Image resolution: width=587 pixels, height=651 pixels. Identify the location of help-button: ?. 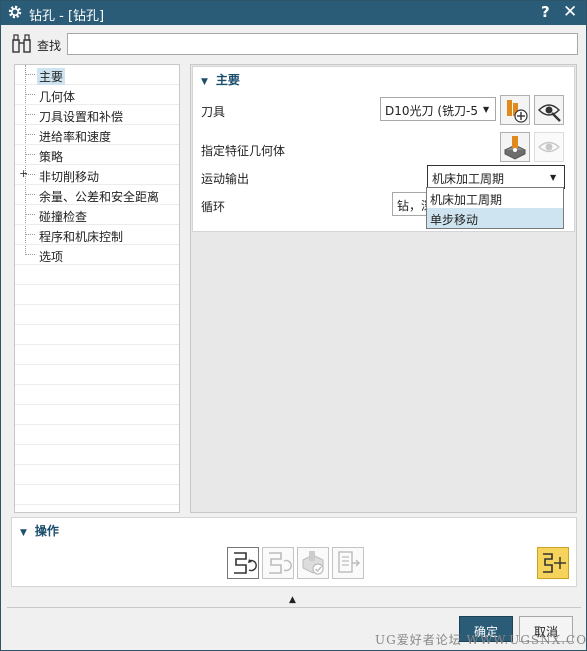
(545, 12).